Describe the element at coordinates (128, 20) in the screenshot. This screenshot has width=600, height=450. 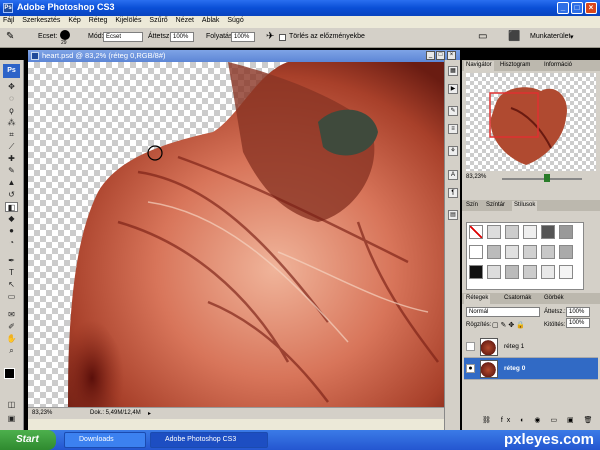
I see `menu-select: Kijelölés` at that location.